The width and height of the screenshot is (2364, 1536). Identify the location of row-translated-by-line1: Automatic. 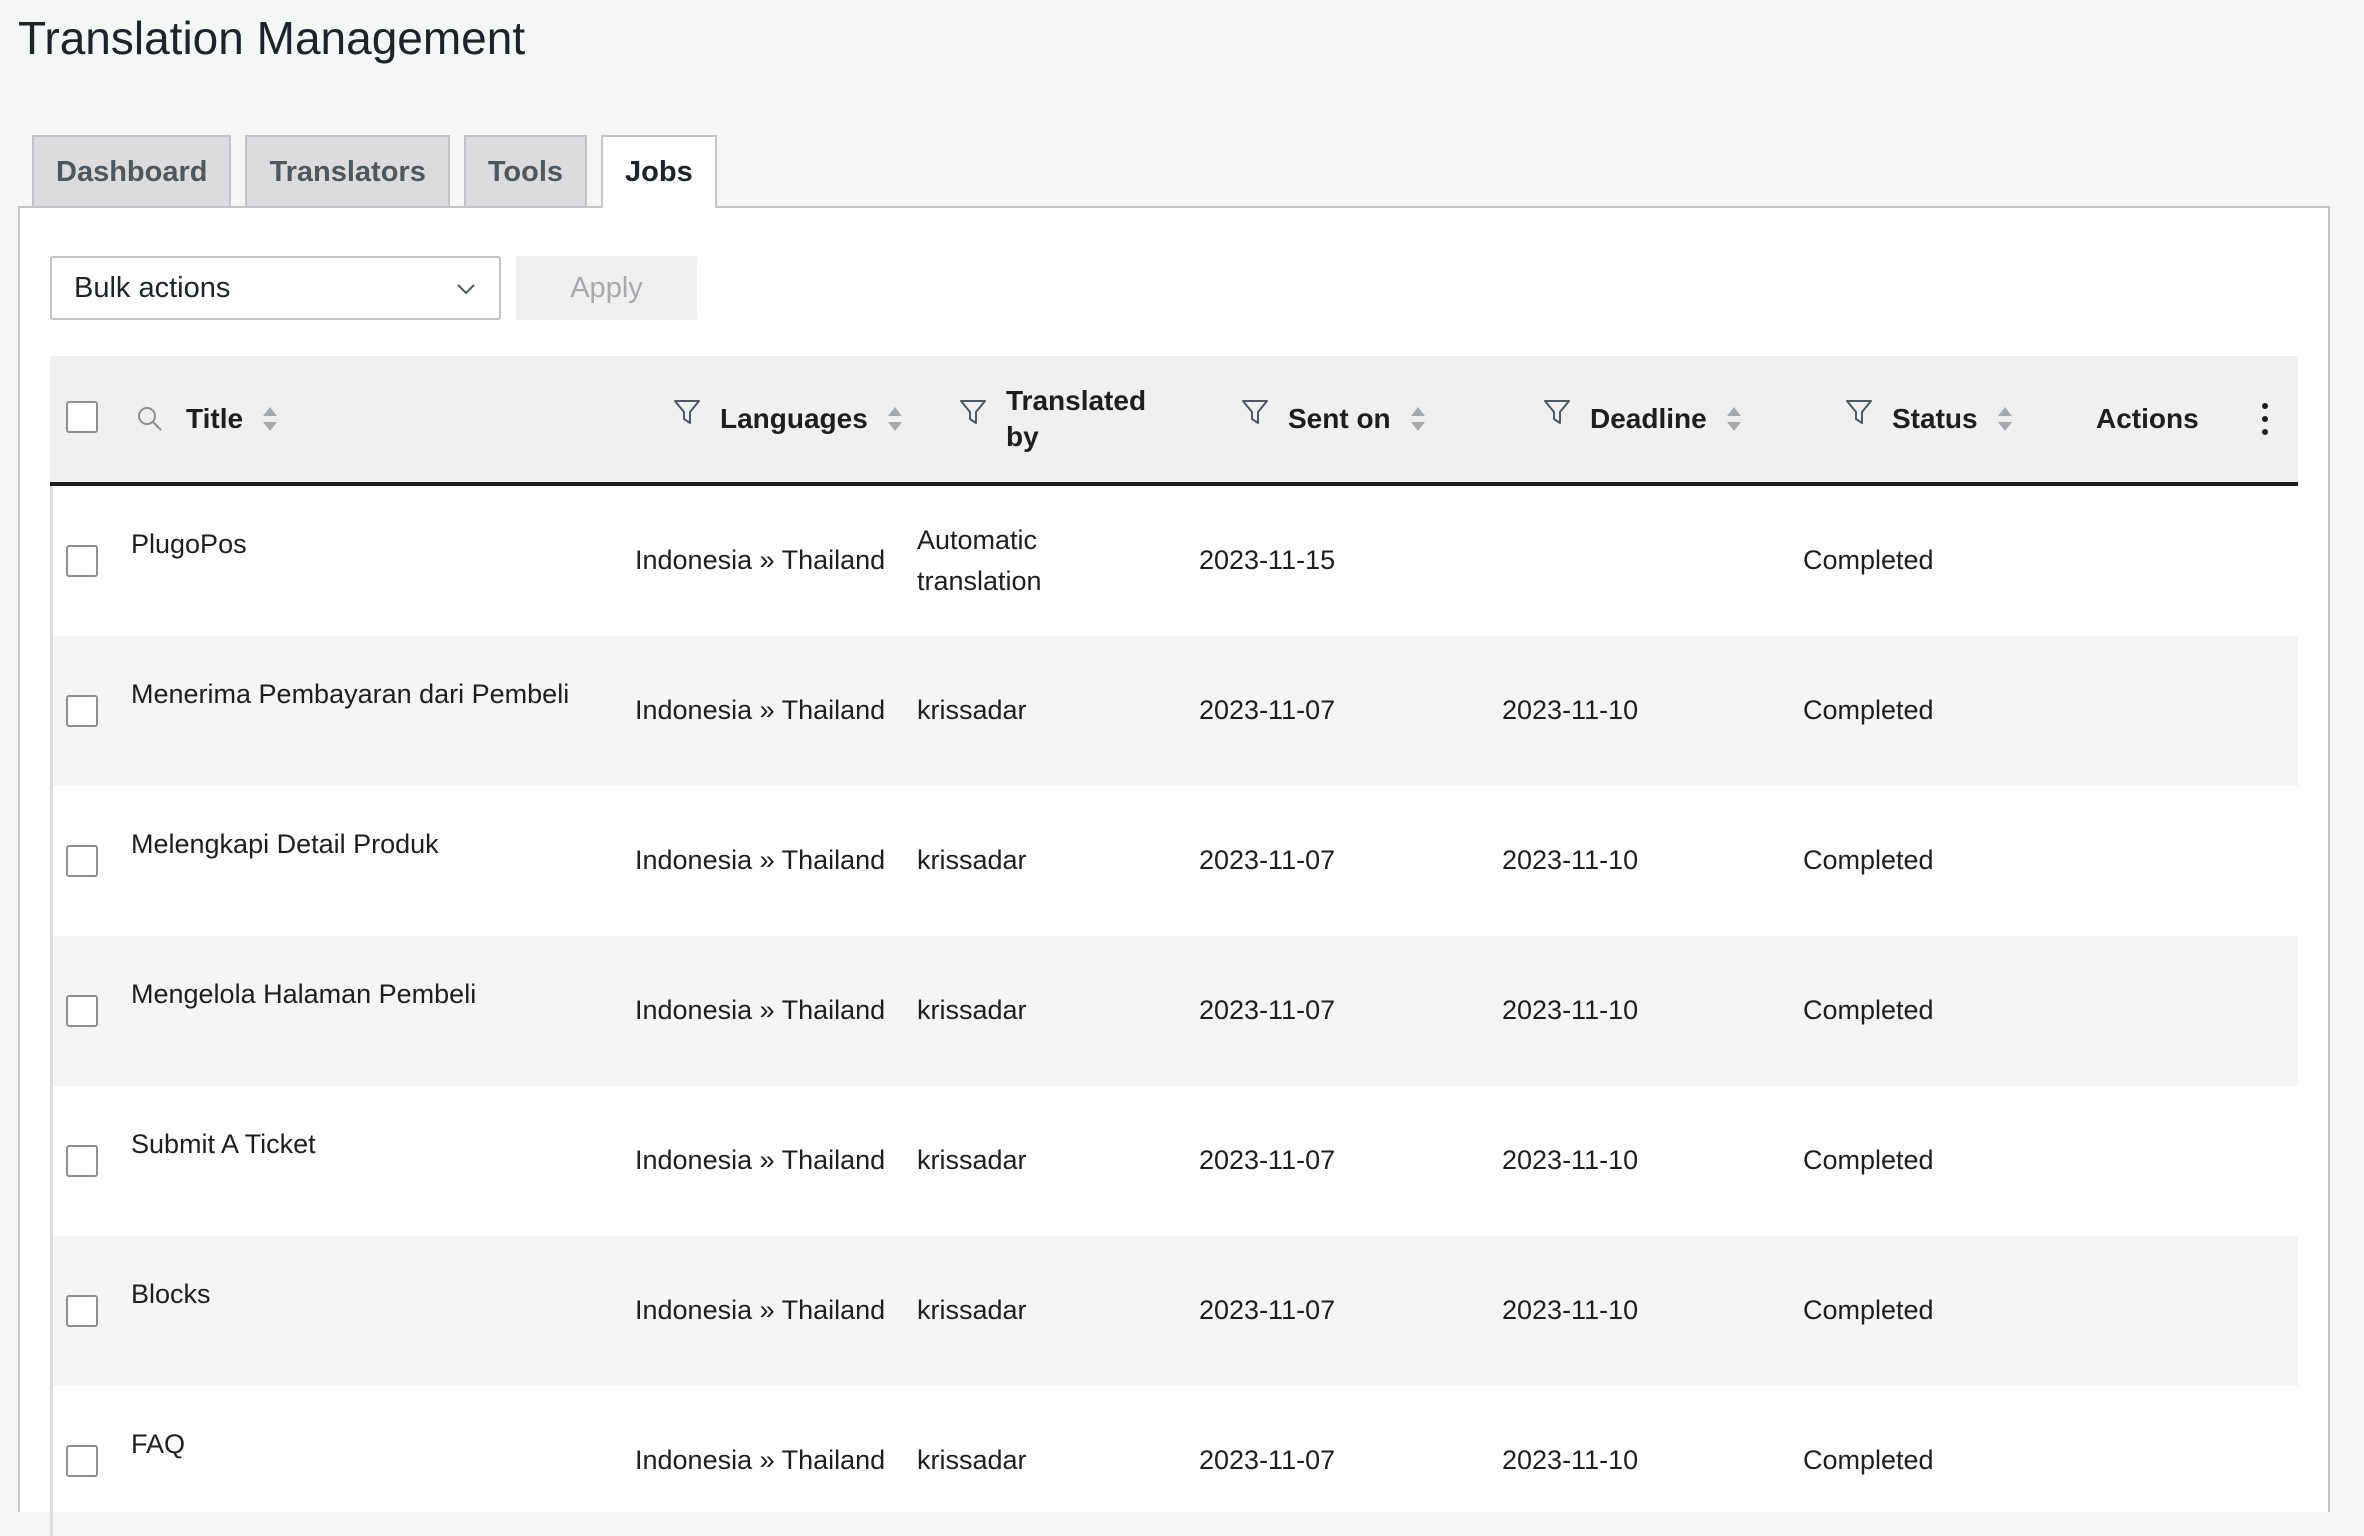
(977, 540).